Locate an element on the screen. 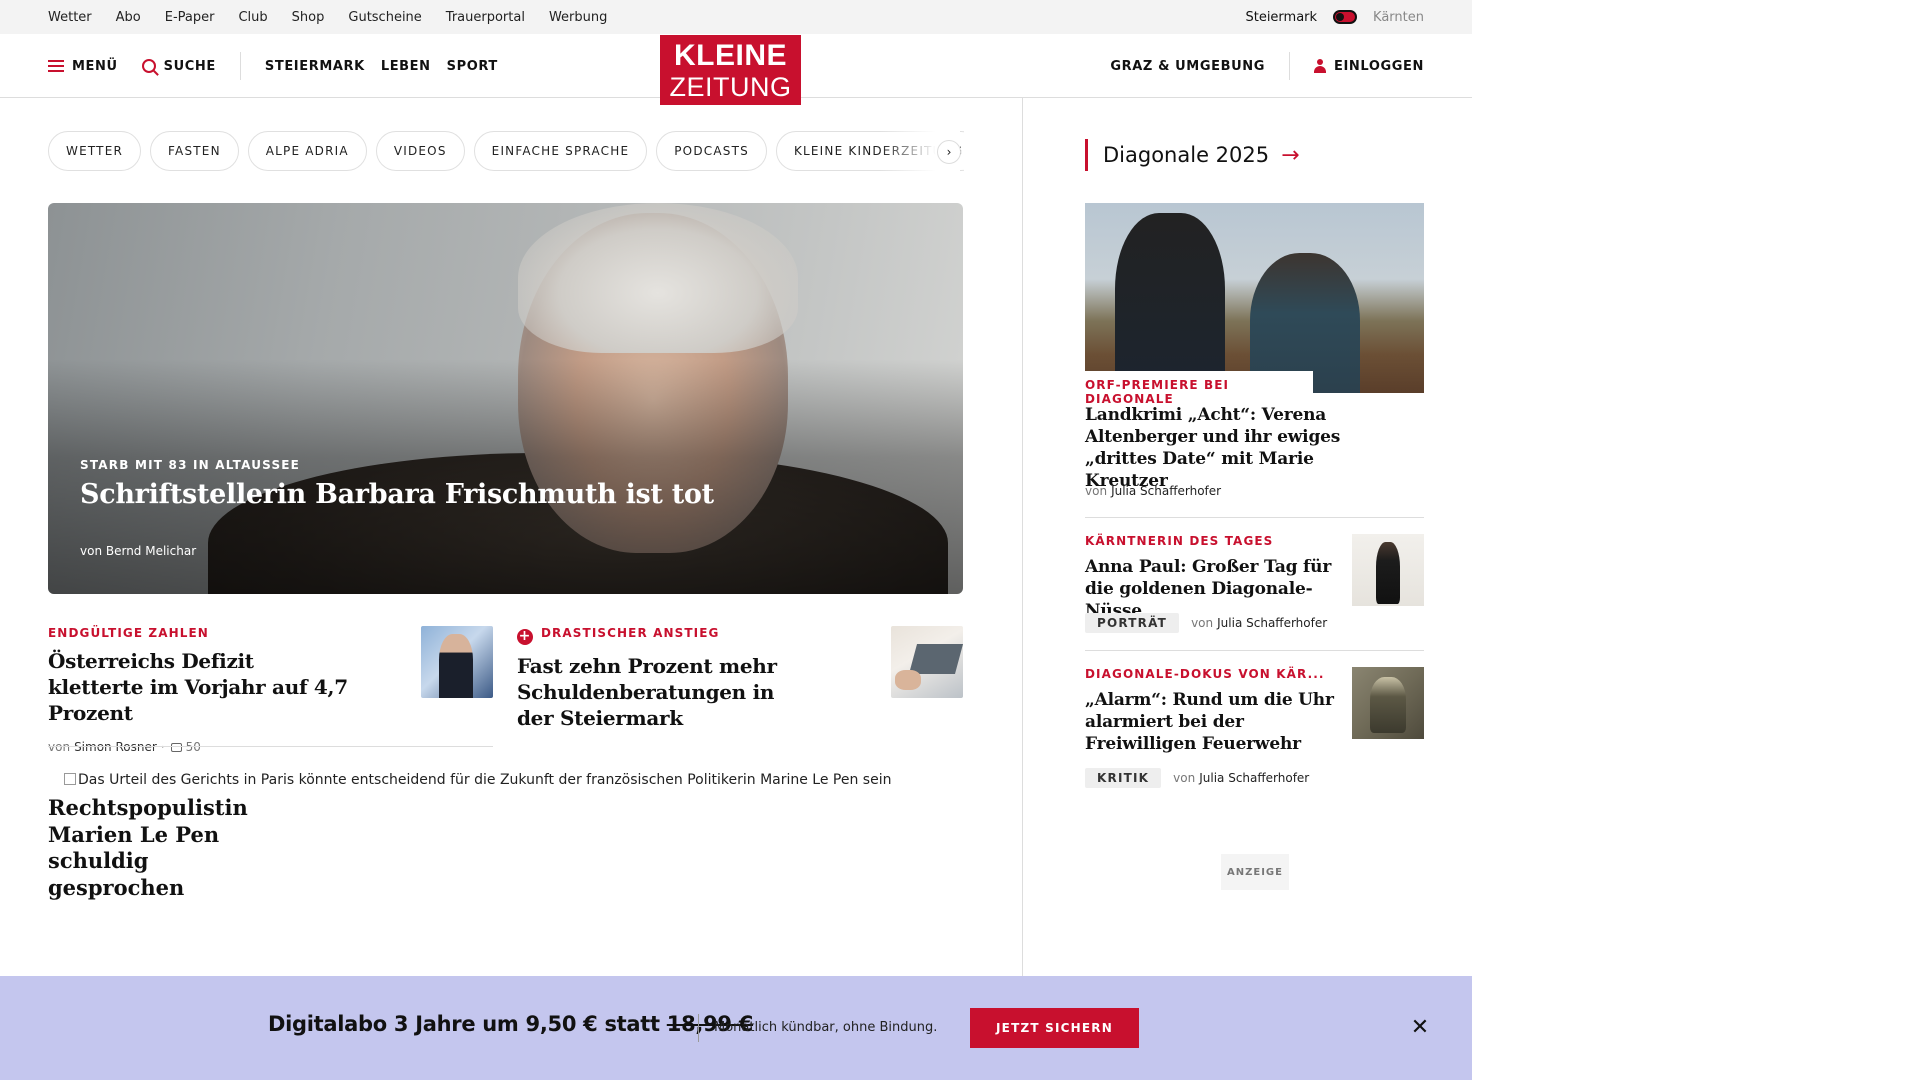 The width and height of the screenshot is (1920, 1080). section-title: Diagonale 2025 is located at coordinates (1186, 155).